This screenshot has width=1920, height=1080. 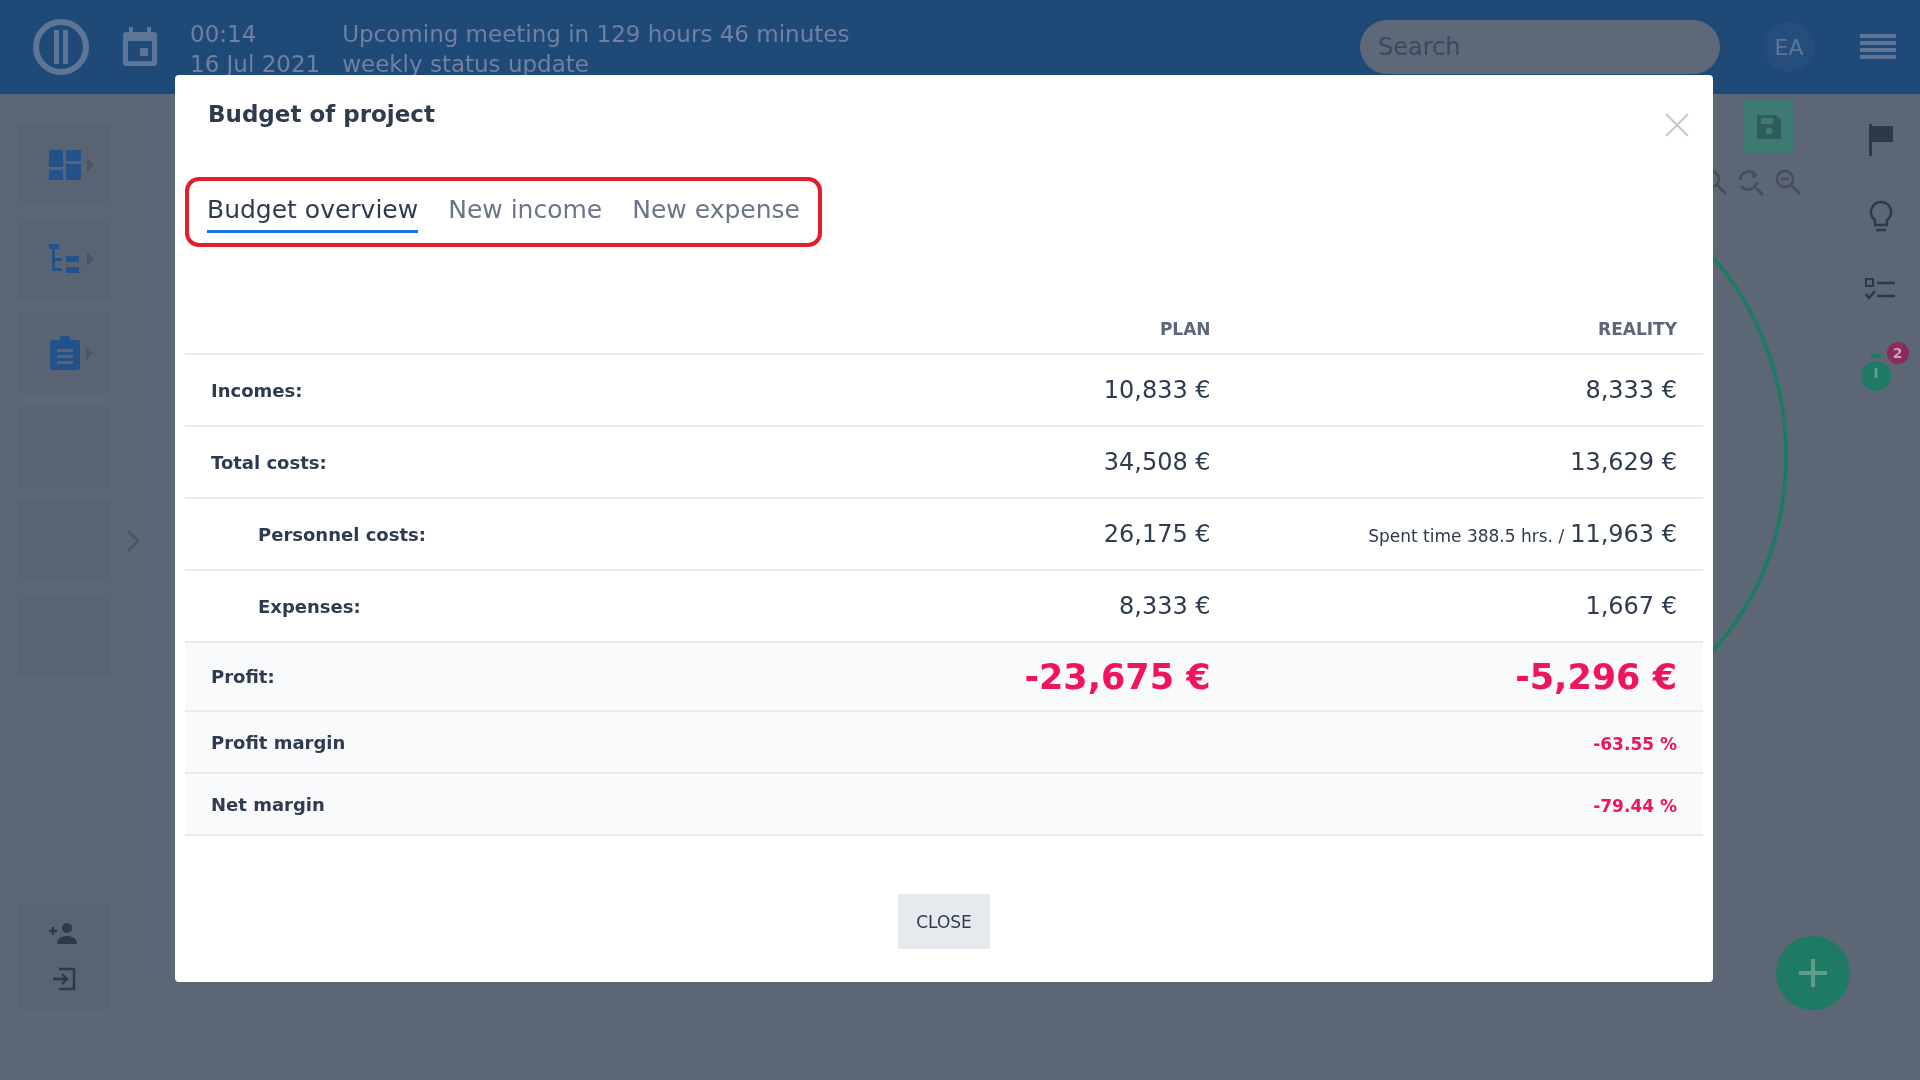 I want to click on tab: New expense, so click(x=716, y=214).